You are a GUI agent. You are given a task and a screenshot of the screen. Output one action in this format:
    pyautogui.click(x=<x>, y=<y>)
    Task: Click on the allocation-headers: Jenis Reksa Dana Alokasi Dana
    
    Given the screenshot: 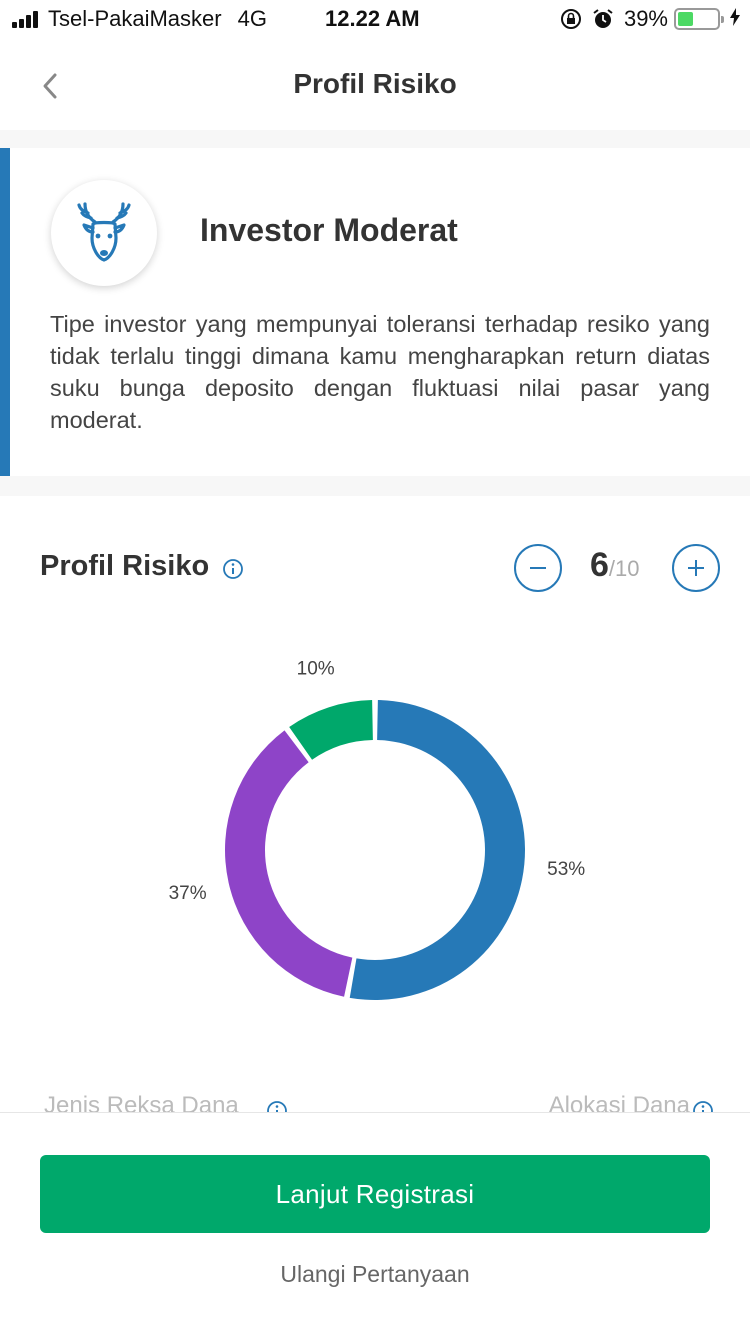 What is the action you would take?
    pyautogui.click(x=375, y=1102)
    